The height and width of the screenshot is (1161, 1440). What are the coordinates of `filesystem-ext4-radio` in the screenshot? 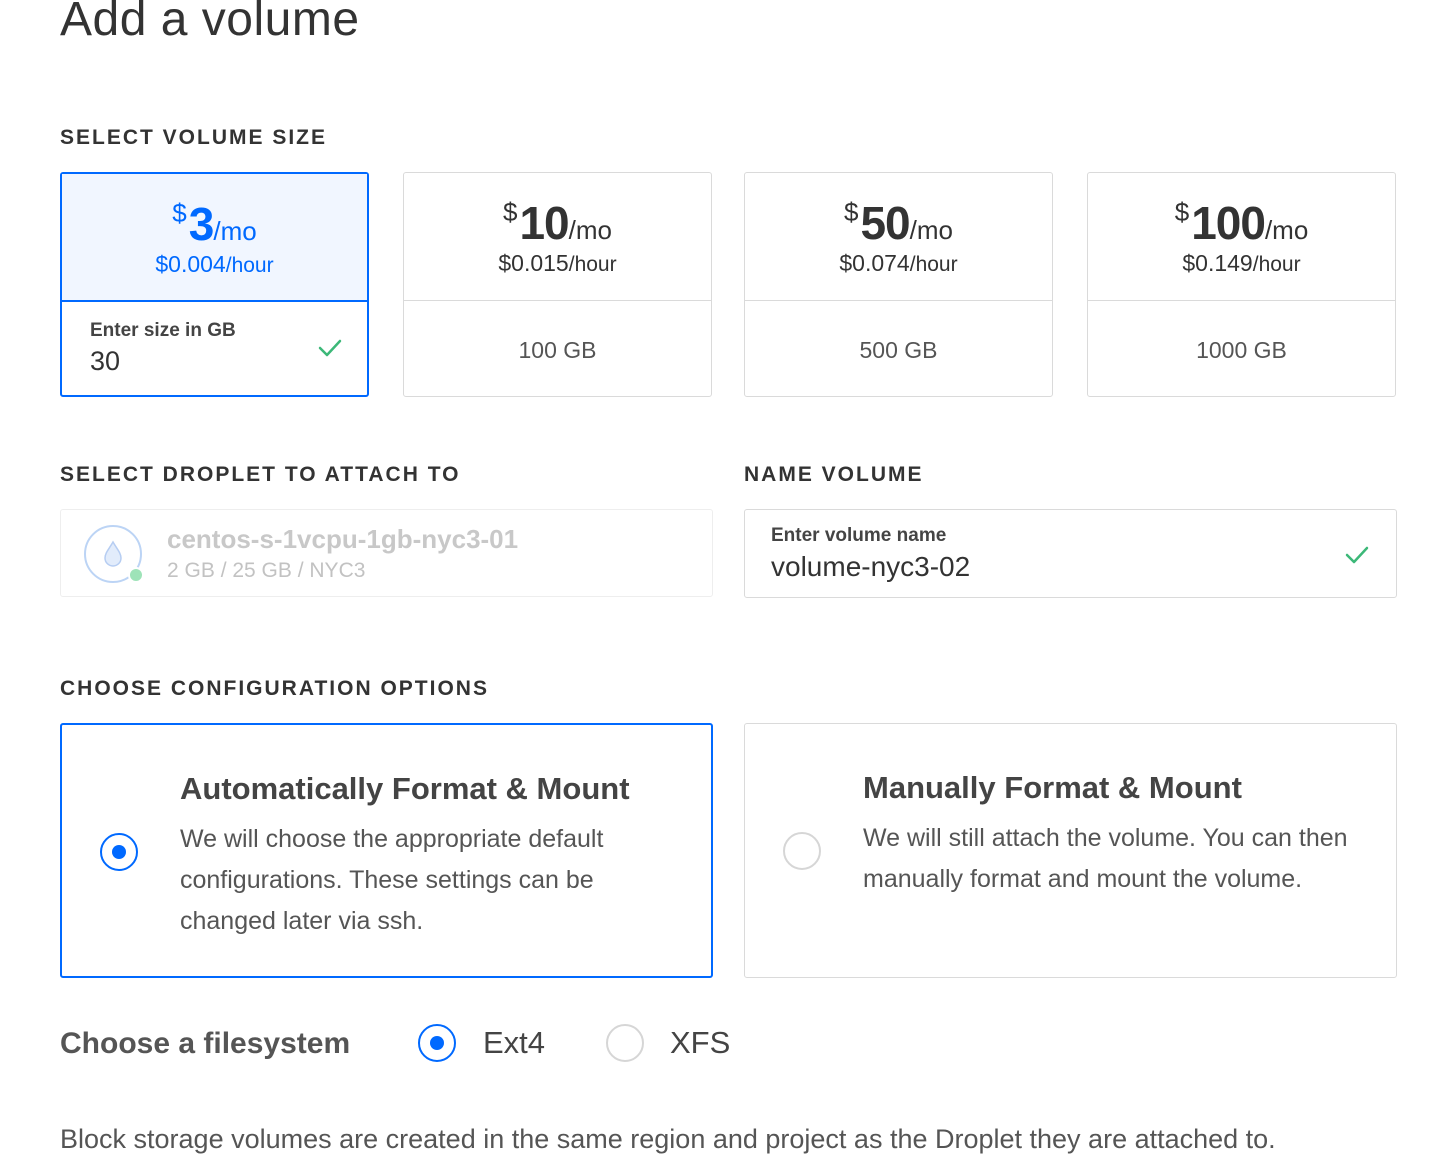 It's located at (437, 1043).